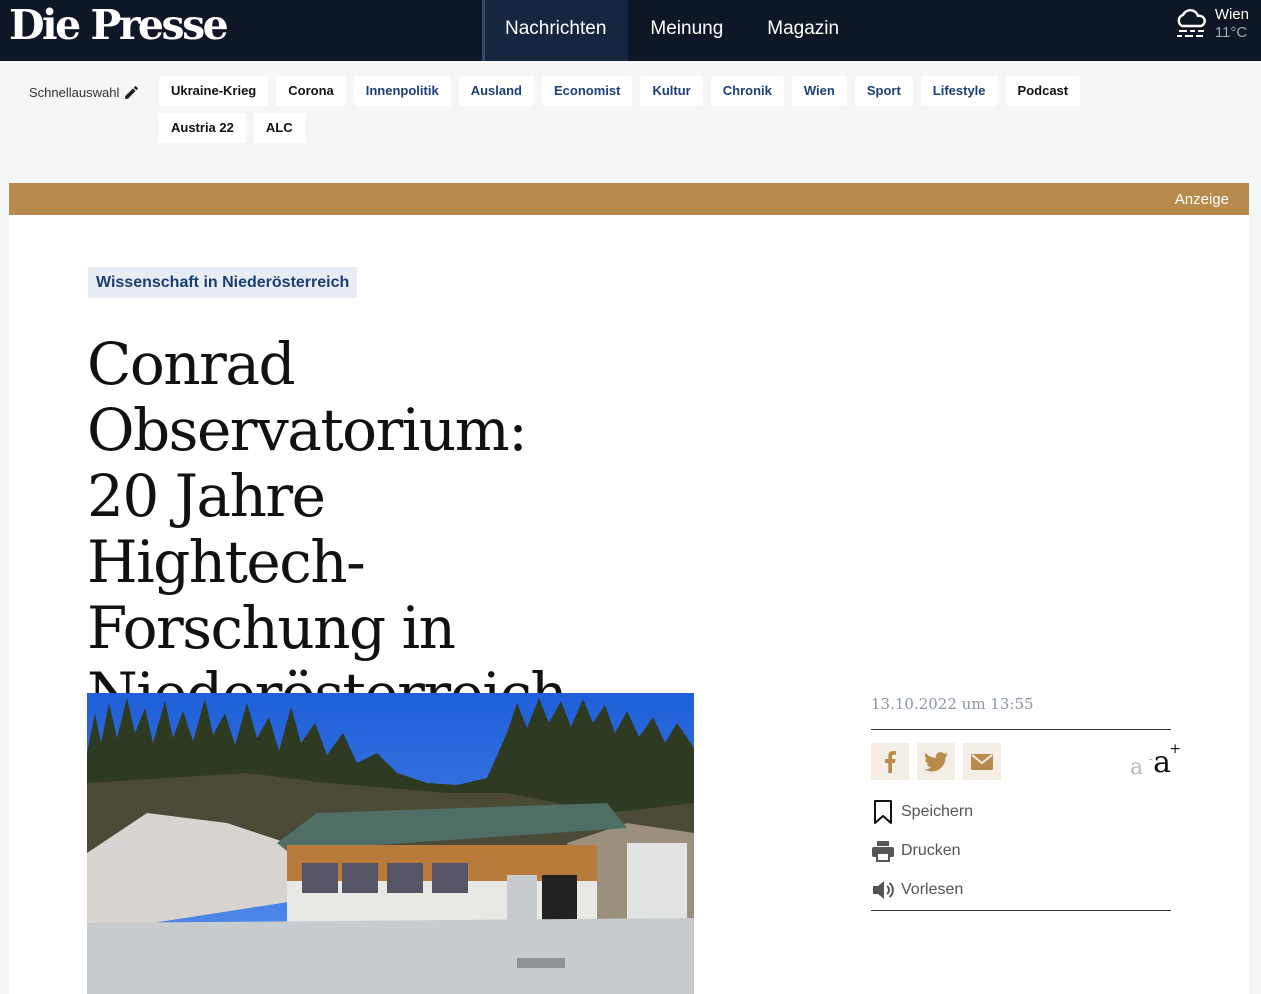 The height and width of the screenshot is (994, 1261). I want to click on article-actions: Speichern Drucken Vorlesen, so click(1021, 850).